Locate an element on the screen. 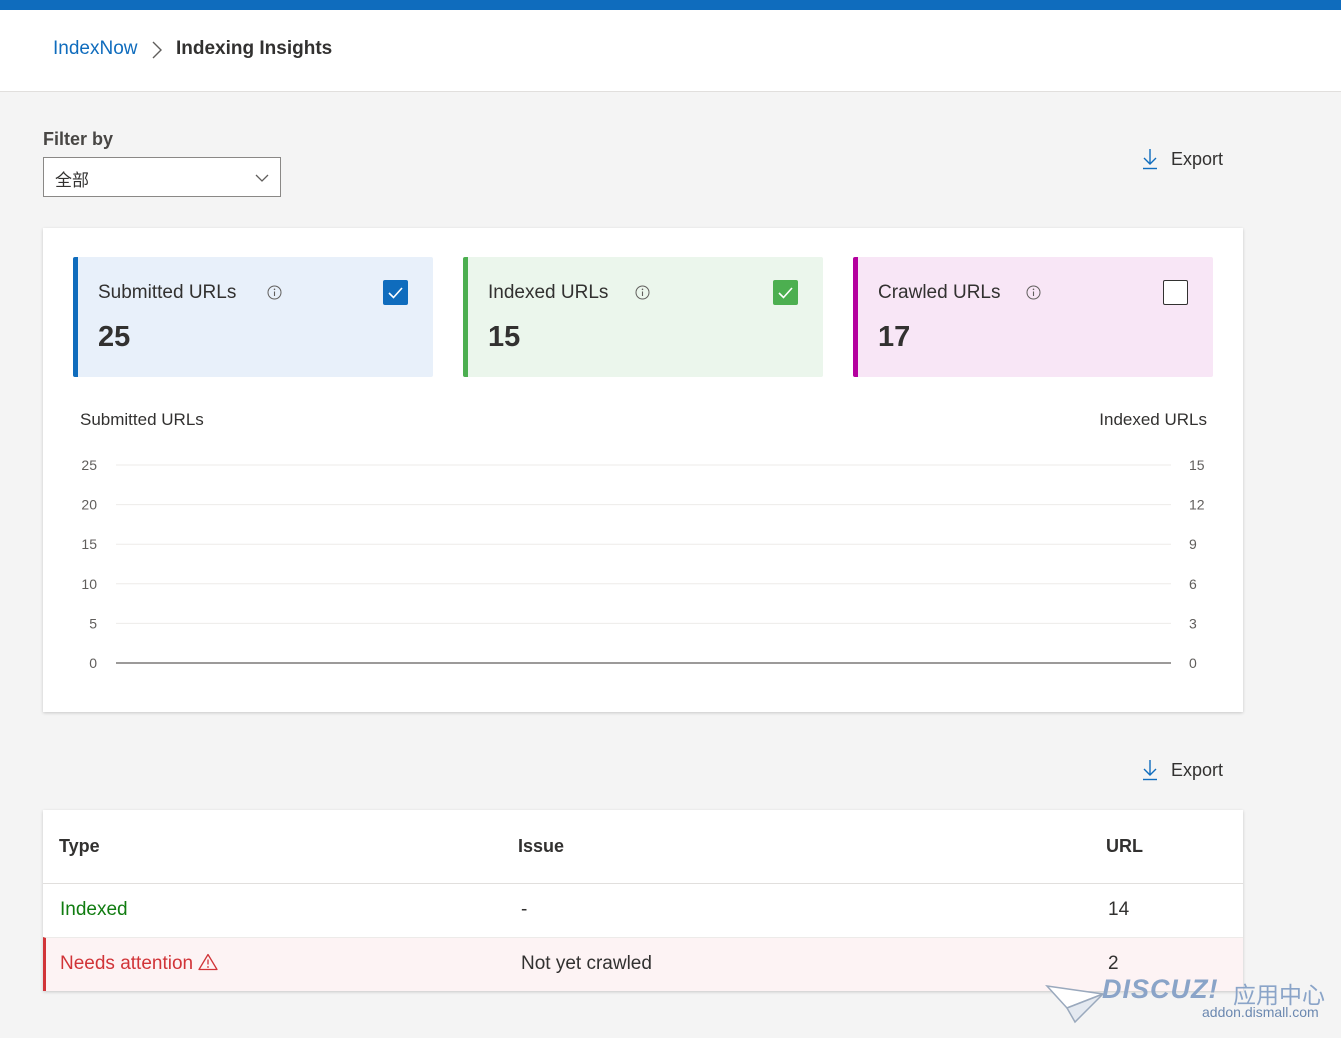  y-right-tick-label: 9 is located at coordinates (1193, 544).